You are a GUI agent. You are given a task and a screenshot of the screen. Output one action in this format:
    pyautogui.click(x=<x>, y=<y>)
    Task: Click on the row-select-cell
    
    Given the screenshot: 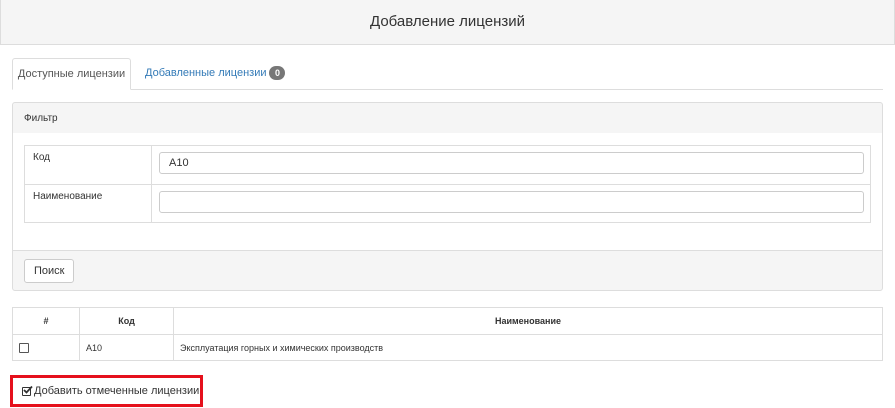 What is the action you would take?
    pyautogui.click(x=46, y=348)
    